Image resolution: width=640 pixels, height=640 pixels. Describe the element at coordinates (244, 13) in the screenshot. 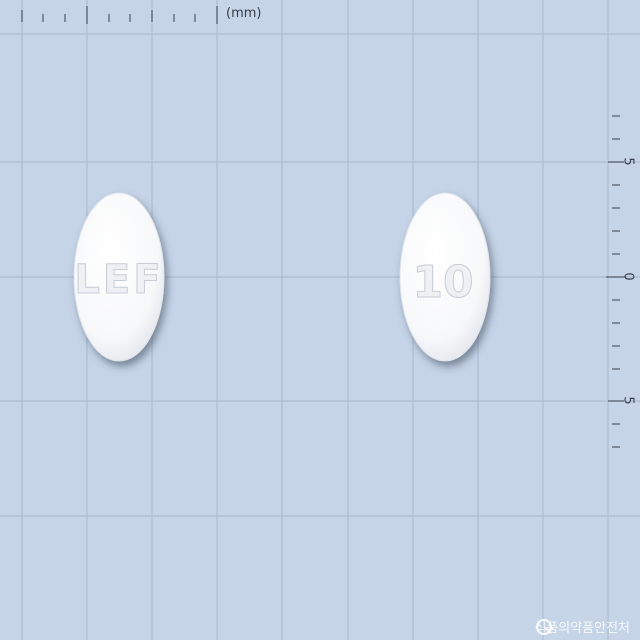

I see `ruler-unit-label: (mm)` at that location.